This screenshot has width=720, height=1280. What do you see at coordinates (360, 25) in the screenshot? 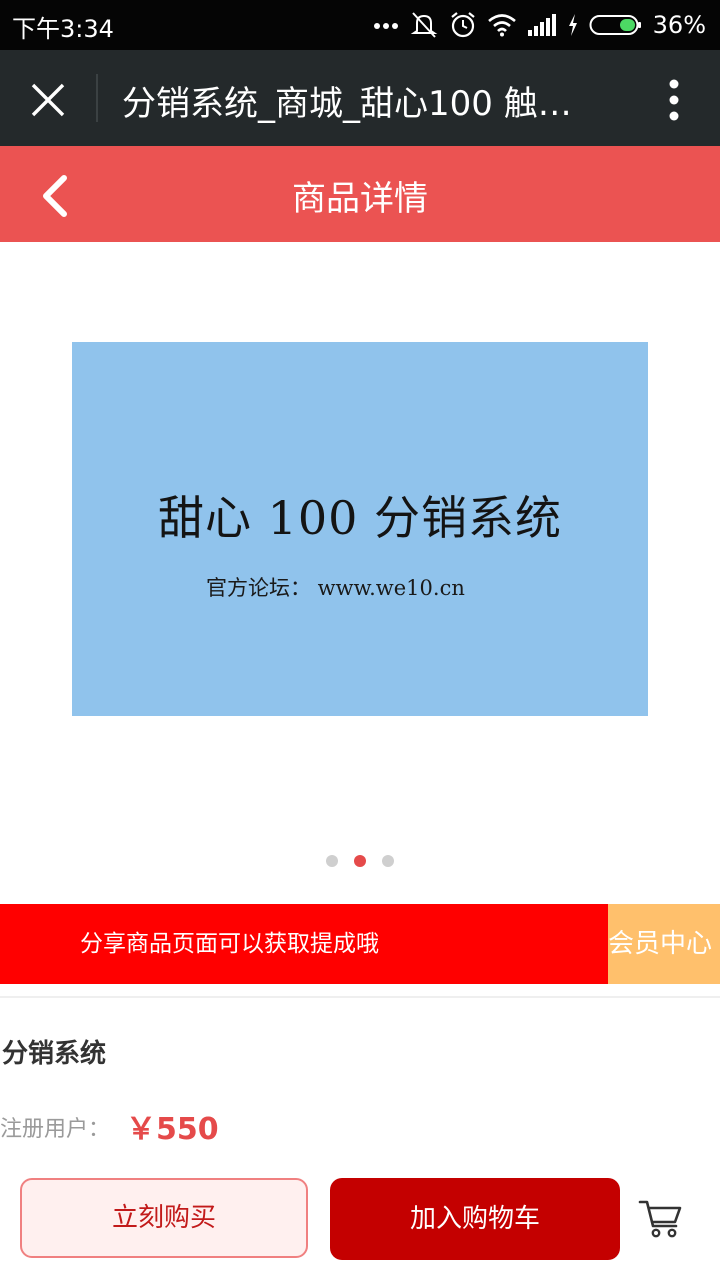
I see `status-bar: 下午3:34 36%` at bounding box center [360, 25].